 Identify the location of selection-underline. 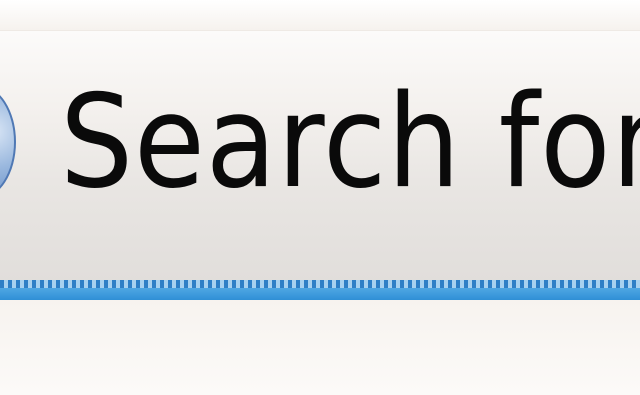
(320, 294).